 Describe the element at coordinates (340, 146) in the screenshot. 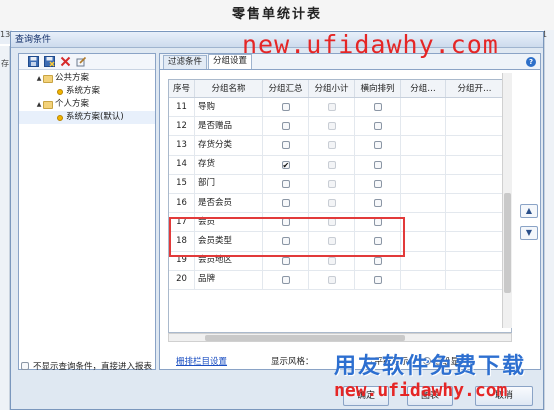

I see `table-row: 13 存货分类` at that location.